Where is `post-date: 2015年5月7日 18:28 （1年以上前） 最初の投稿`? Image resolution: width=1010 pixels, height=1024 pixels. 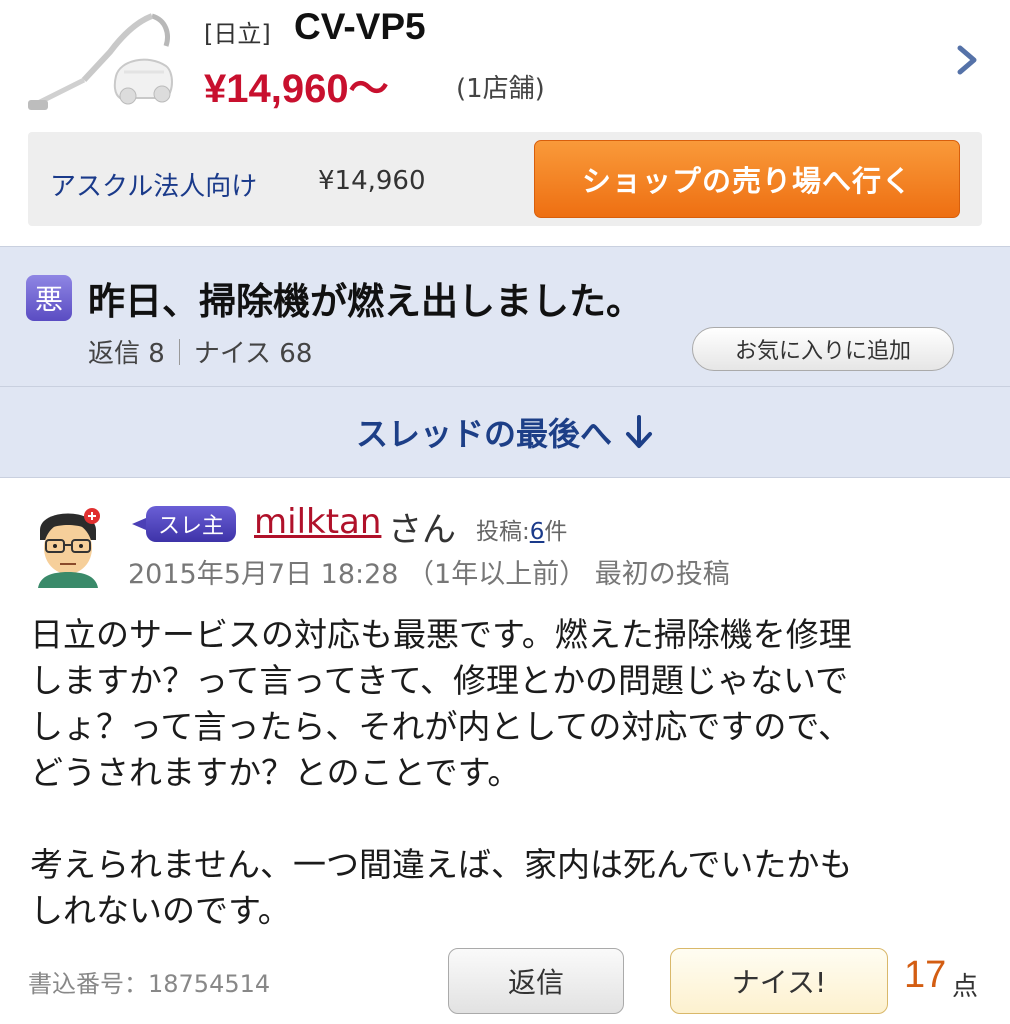
post-date: 2015年5月7日 18:28 （1年以上前） 最初の投稿 is located at coordinates (429, 574).